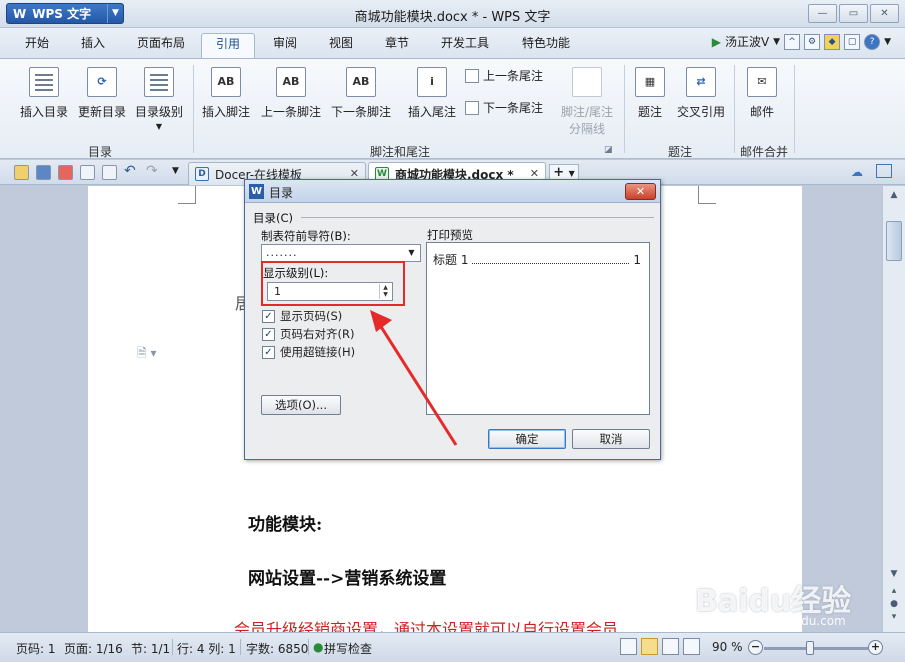  I want to click on prev-footnote-button: AB 上一条脚注, so click(291, 93).